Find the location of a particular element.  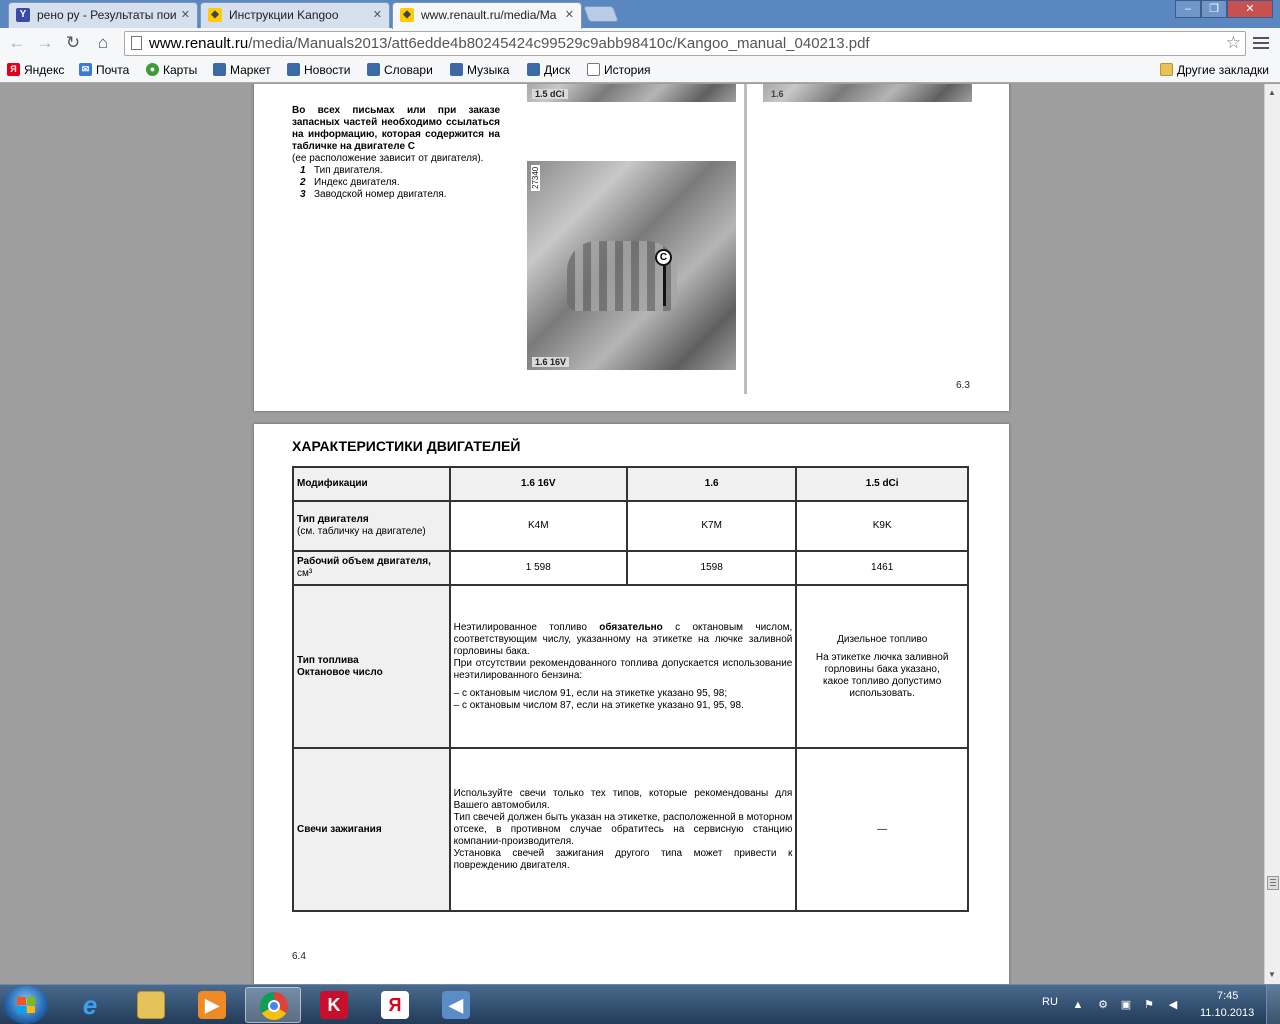

table-row-label: Рабочий объем двигателя, см³ is located at coordinates (371, 568).